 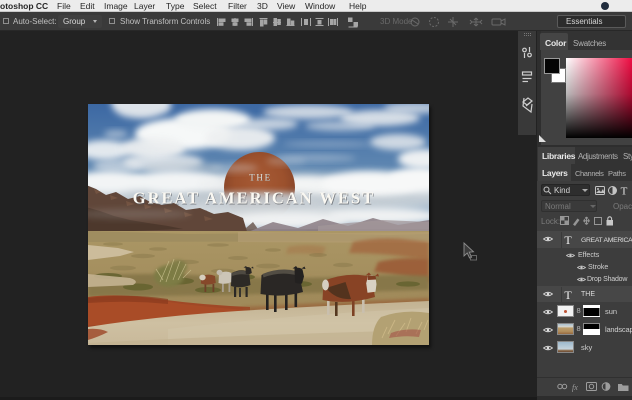 I want to click on svg-text: GREAT AMERICAN WEST, so click(x=254, y=198).